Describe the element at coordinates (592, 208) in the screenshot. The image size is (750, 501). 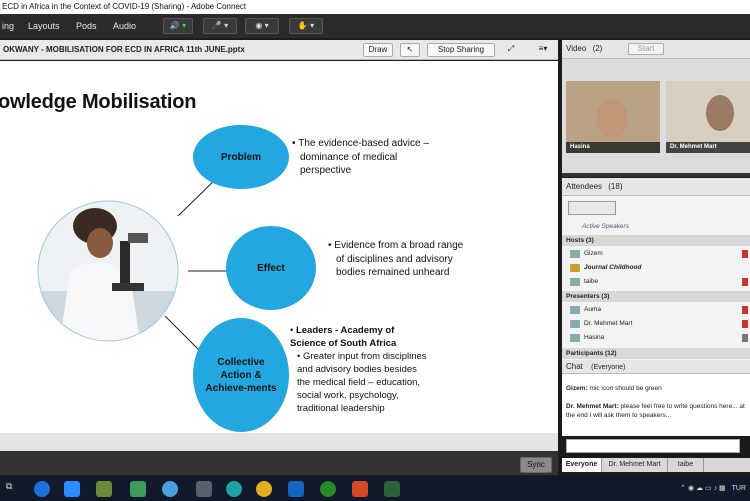
I see `view-toggle-group` at that location.